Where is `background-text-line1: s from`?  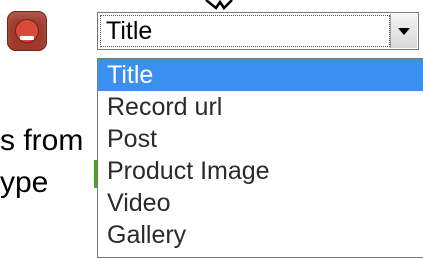
background-text-line1: s from is located at coordinates (42, 140).